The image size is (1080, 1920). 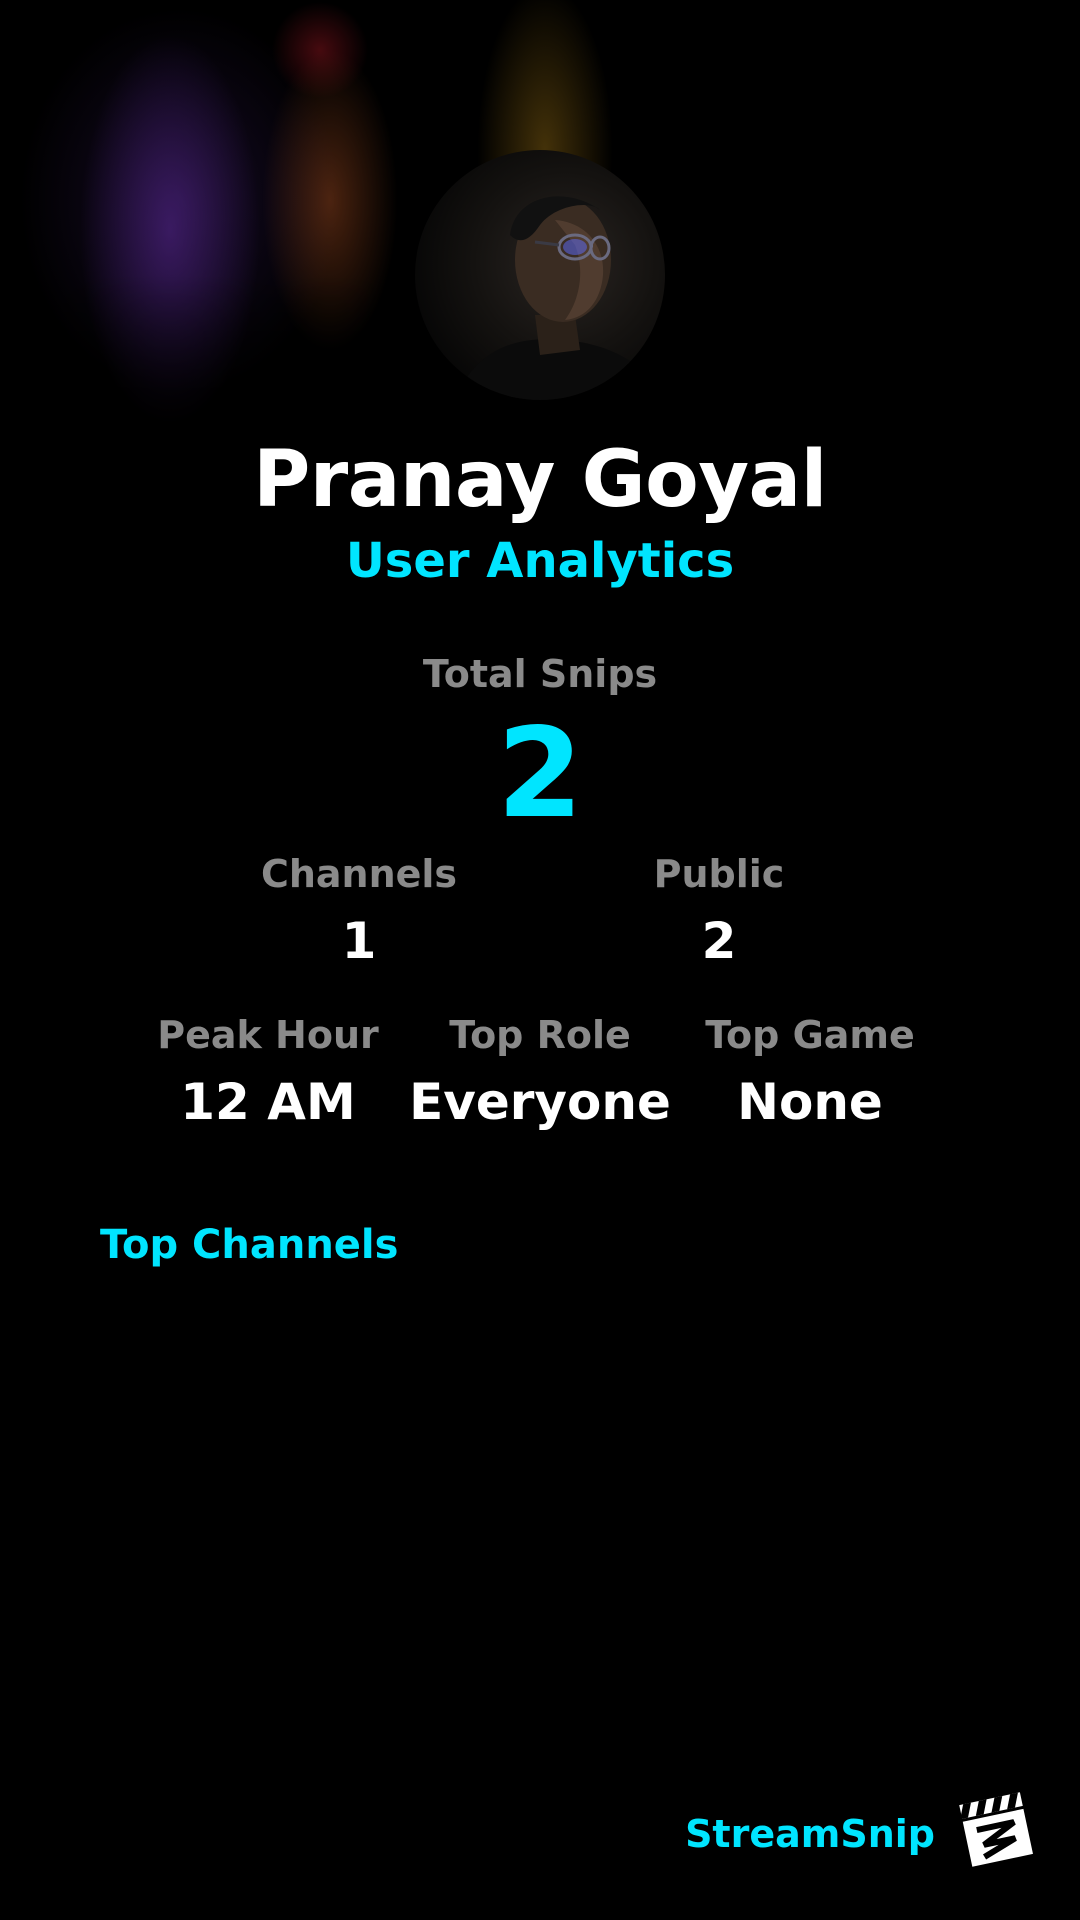 I want to click on channels-value: 1, so click(x=359, y=941).